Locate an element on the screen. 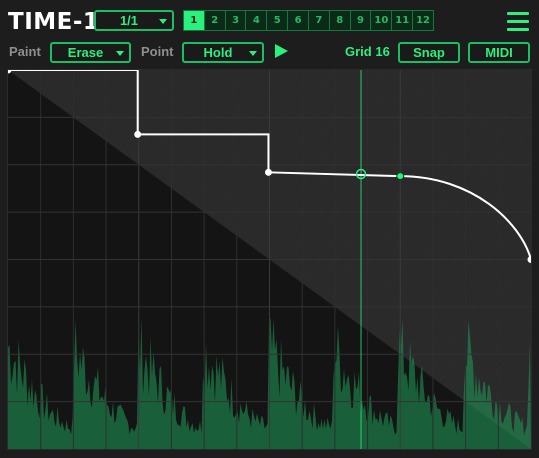 This screenshot has width=539, height=458. pattern-button-7: 7 is located at coordinates (319, 20).